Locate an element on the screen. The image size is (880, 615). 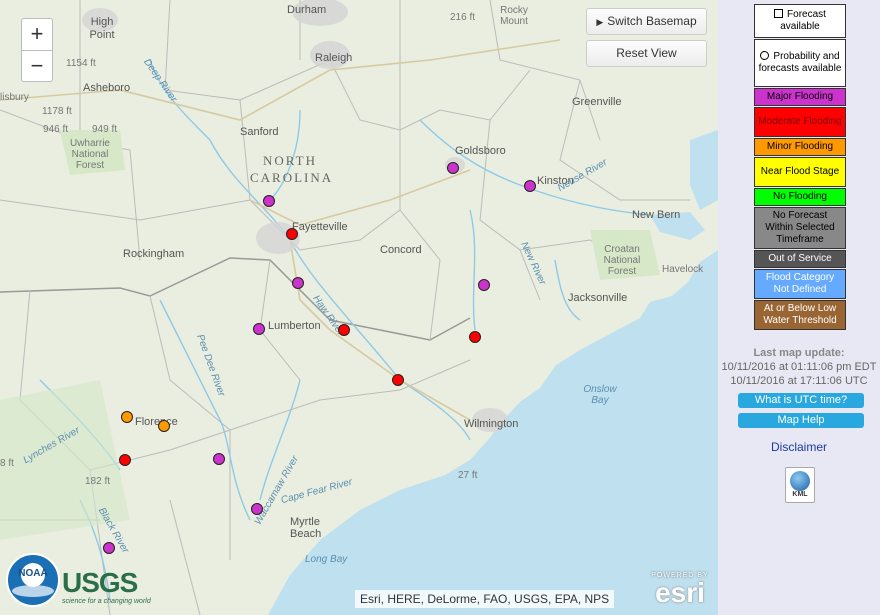
elev-8: 8 ft is located at coordinates (7, 463).